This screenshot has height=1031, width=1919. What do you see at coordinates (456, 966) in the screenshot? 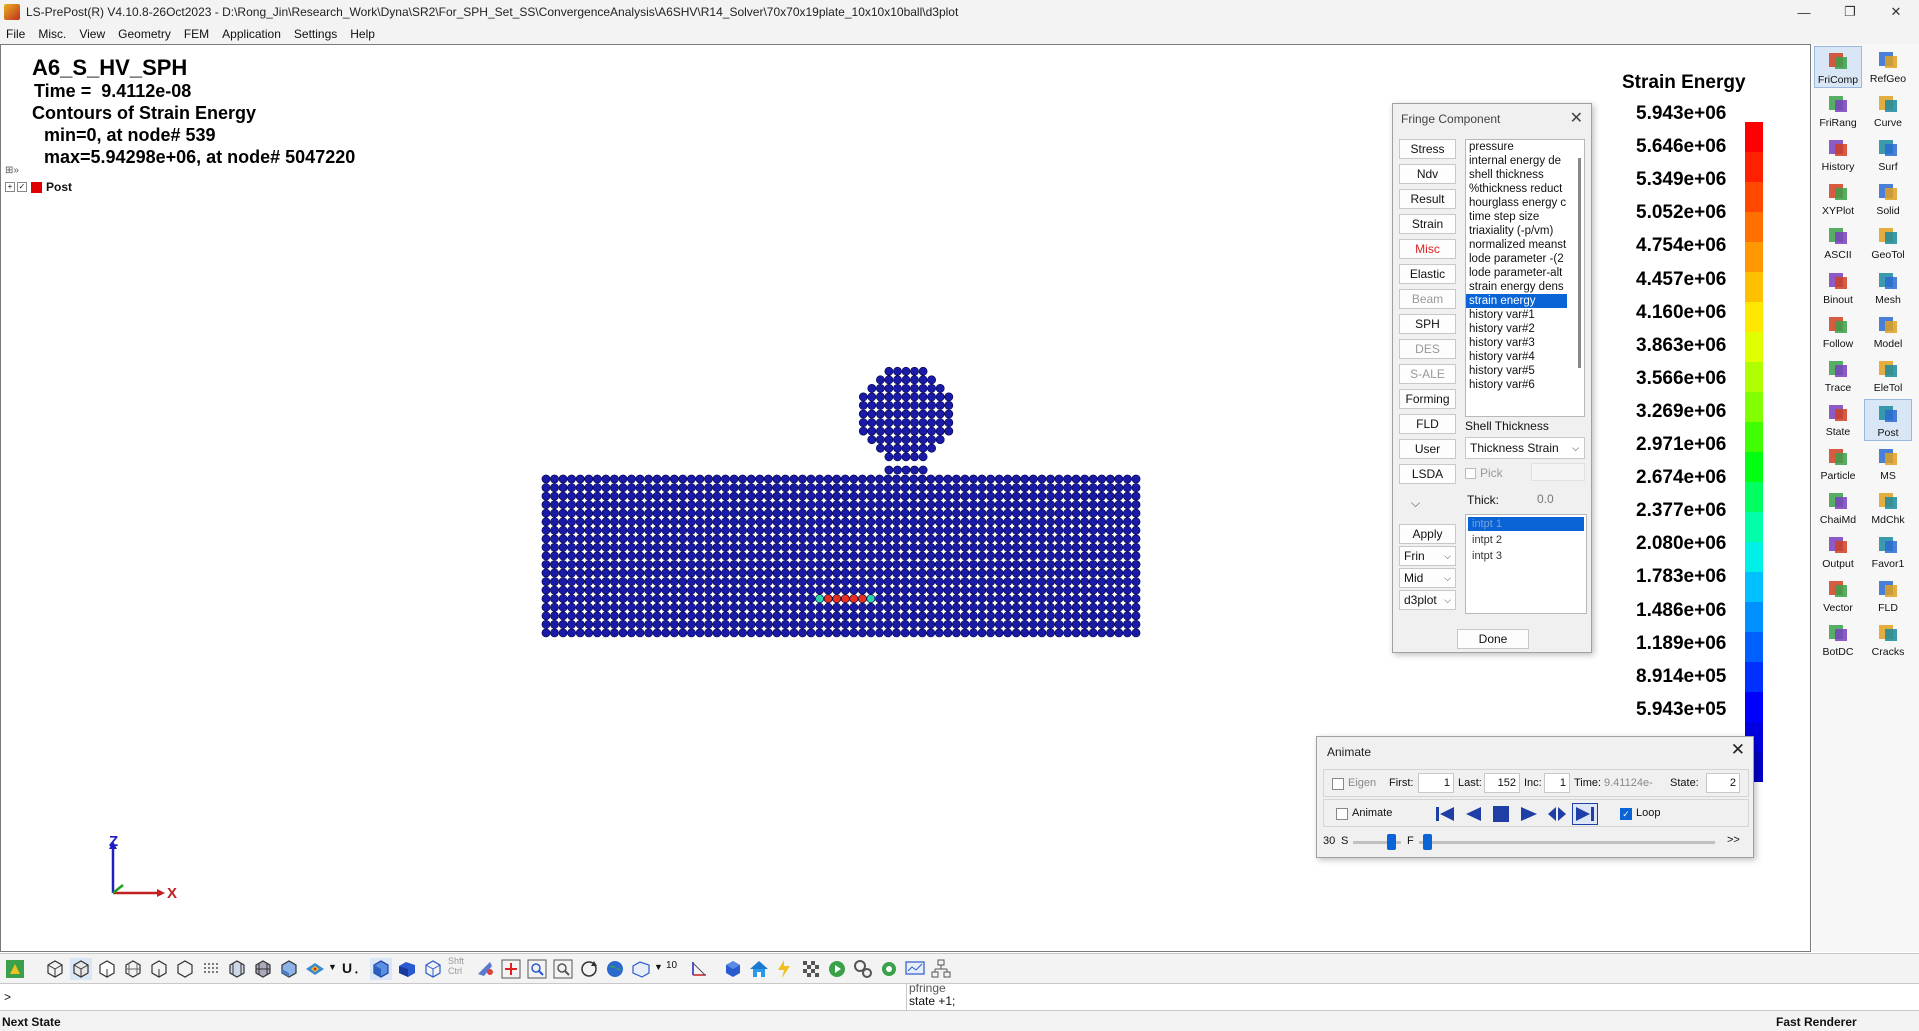
I see `shift-ctrl-indicator: Shft Ctrl` at bounding box center [456, 966].